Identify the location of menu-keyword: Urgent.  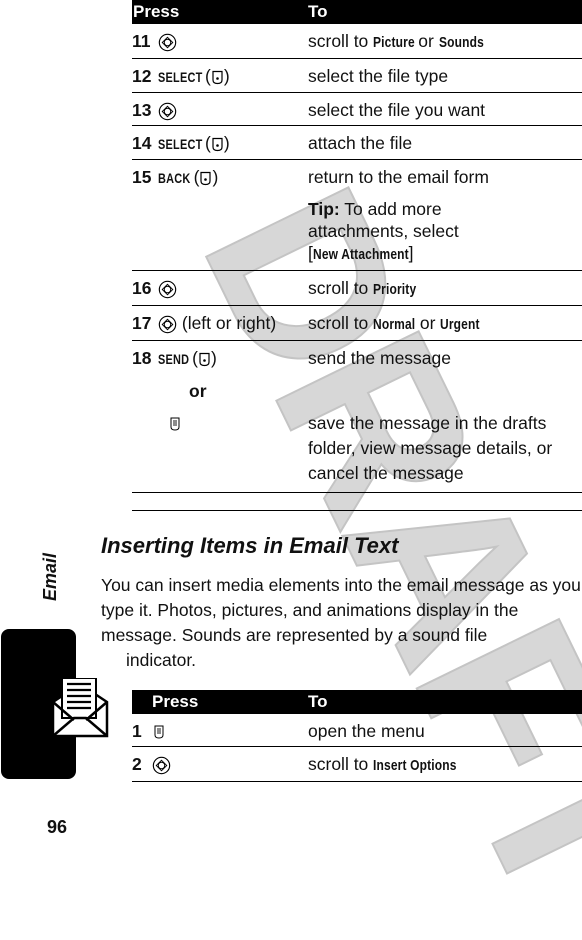
(460, 324).